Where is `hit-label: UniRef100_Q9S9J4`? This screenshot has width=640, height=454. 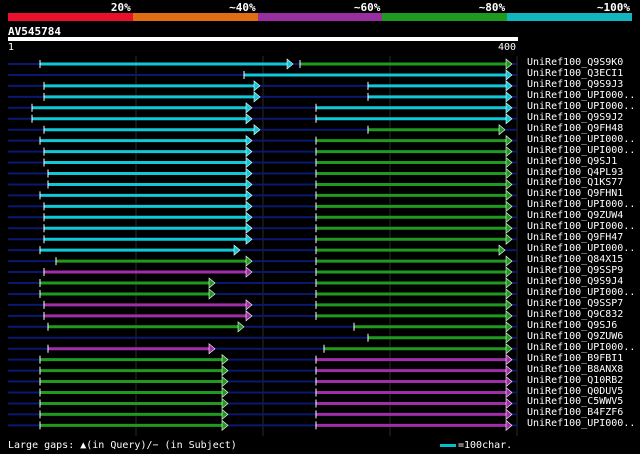 hit-label: UniRef100_Q9S9J4 is located at coordinates (575, 281).